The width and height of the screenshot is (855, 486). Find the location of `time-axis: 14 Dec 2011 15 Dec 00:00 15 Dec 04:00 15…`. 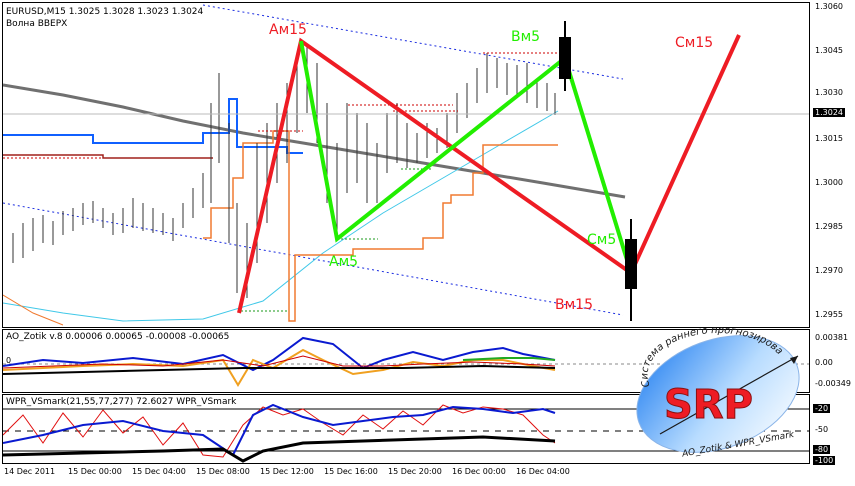

time-axis: 14 Dec 2011 15 Dec 00:00 15 Dec 04:00 15… is located at coordinates (405, 473).